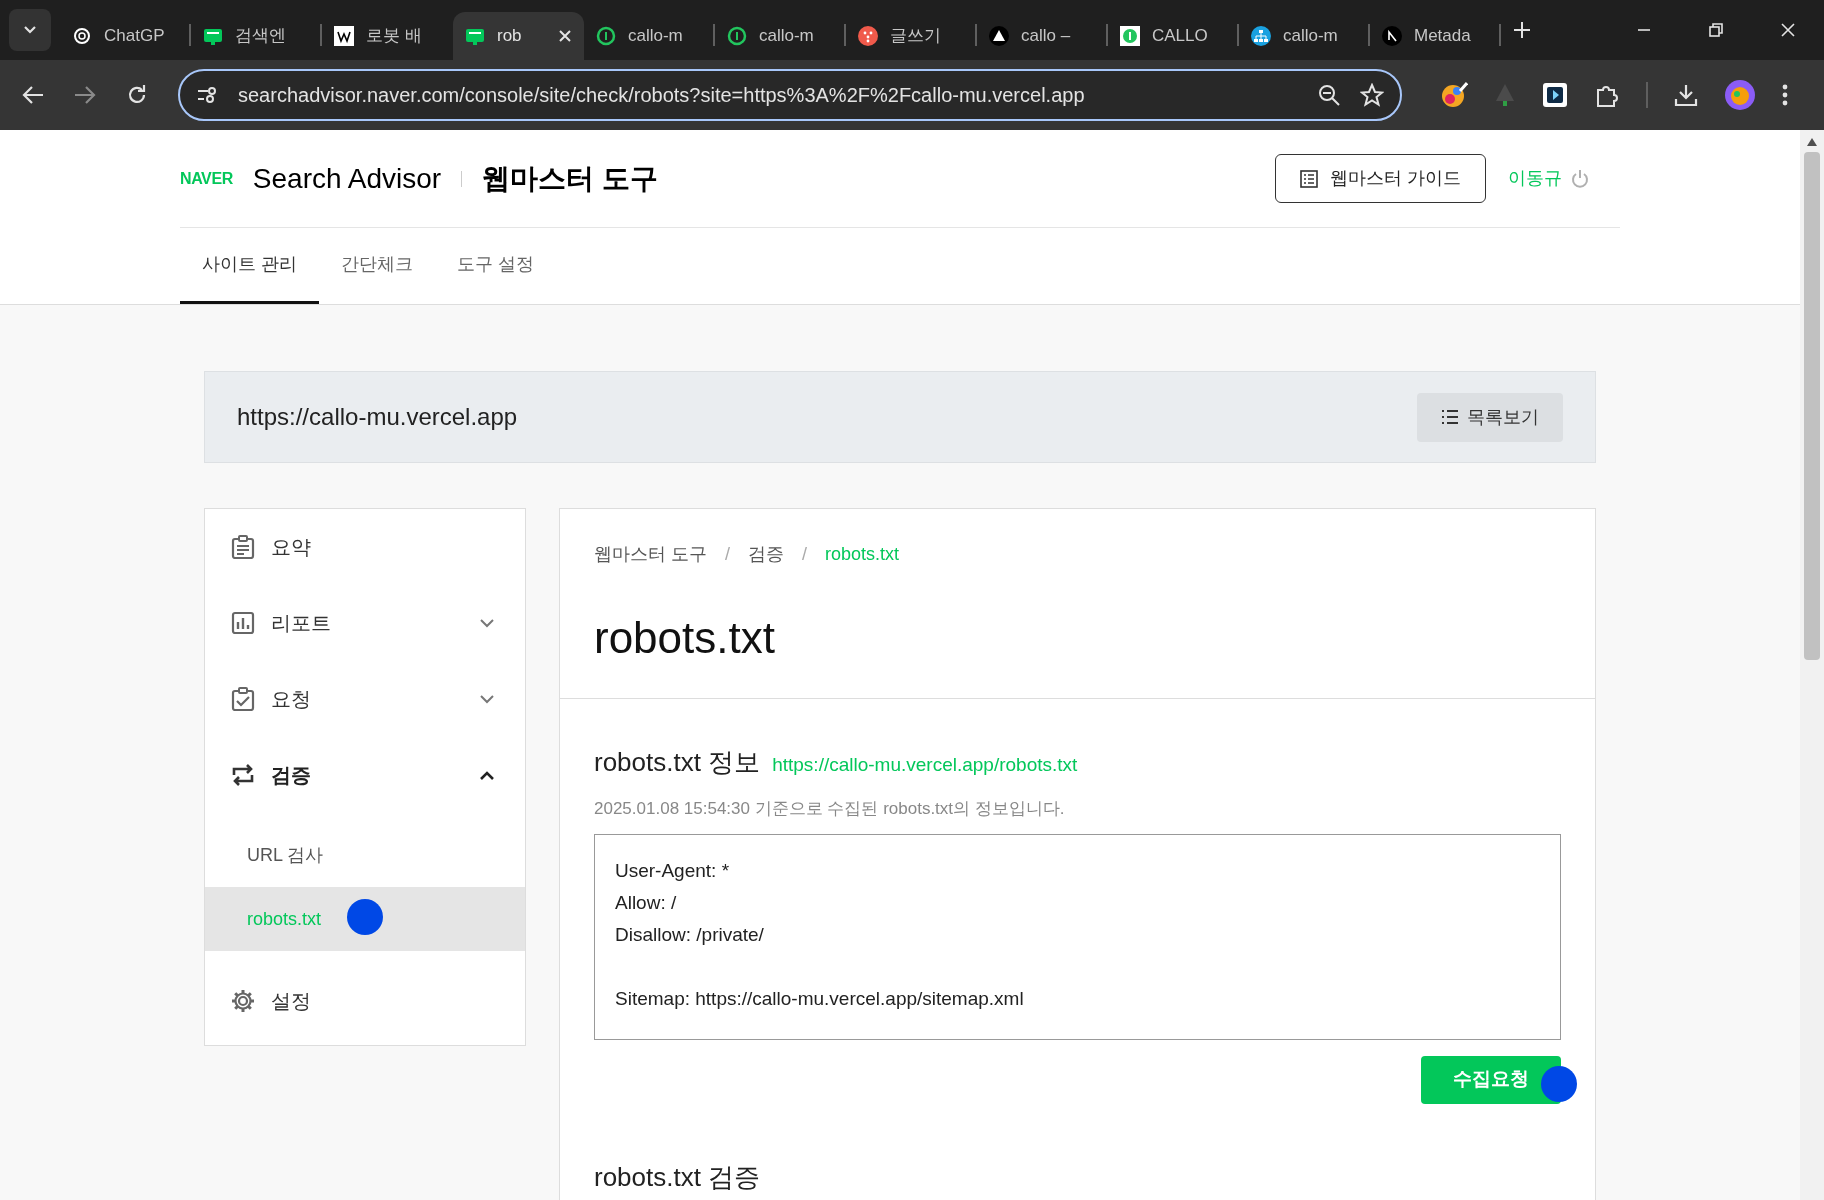 The width and height of the screenshot is (1824, 1200). I want to click on tab-title: Metada, so click(1442, 36).